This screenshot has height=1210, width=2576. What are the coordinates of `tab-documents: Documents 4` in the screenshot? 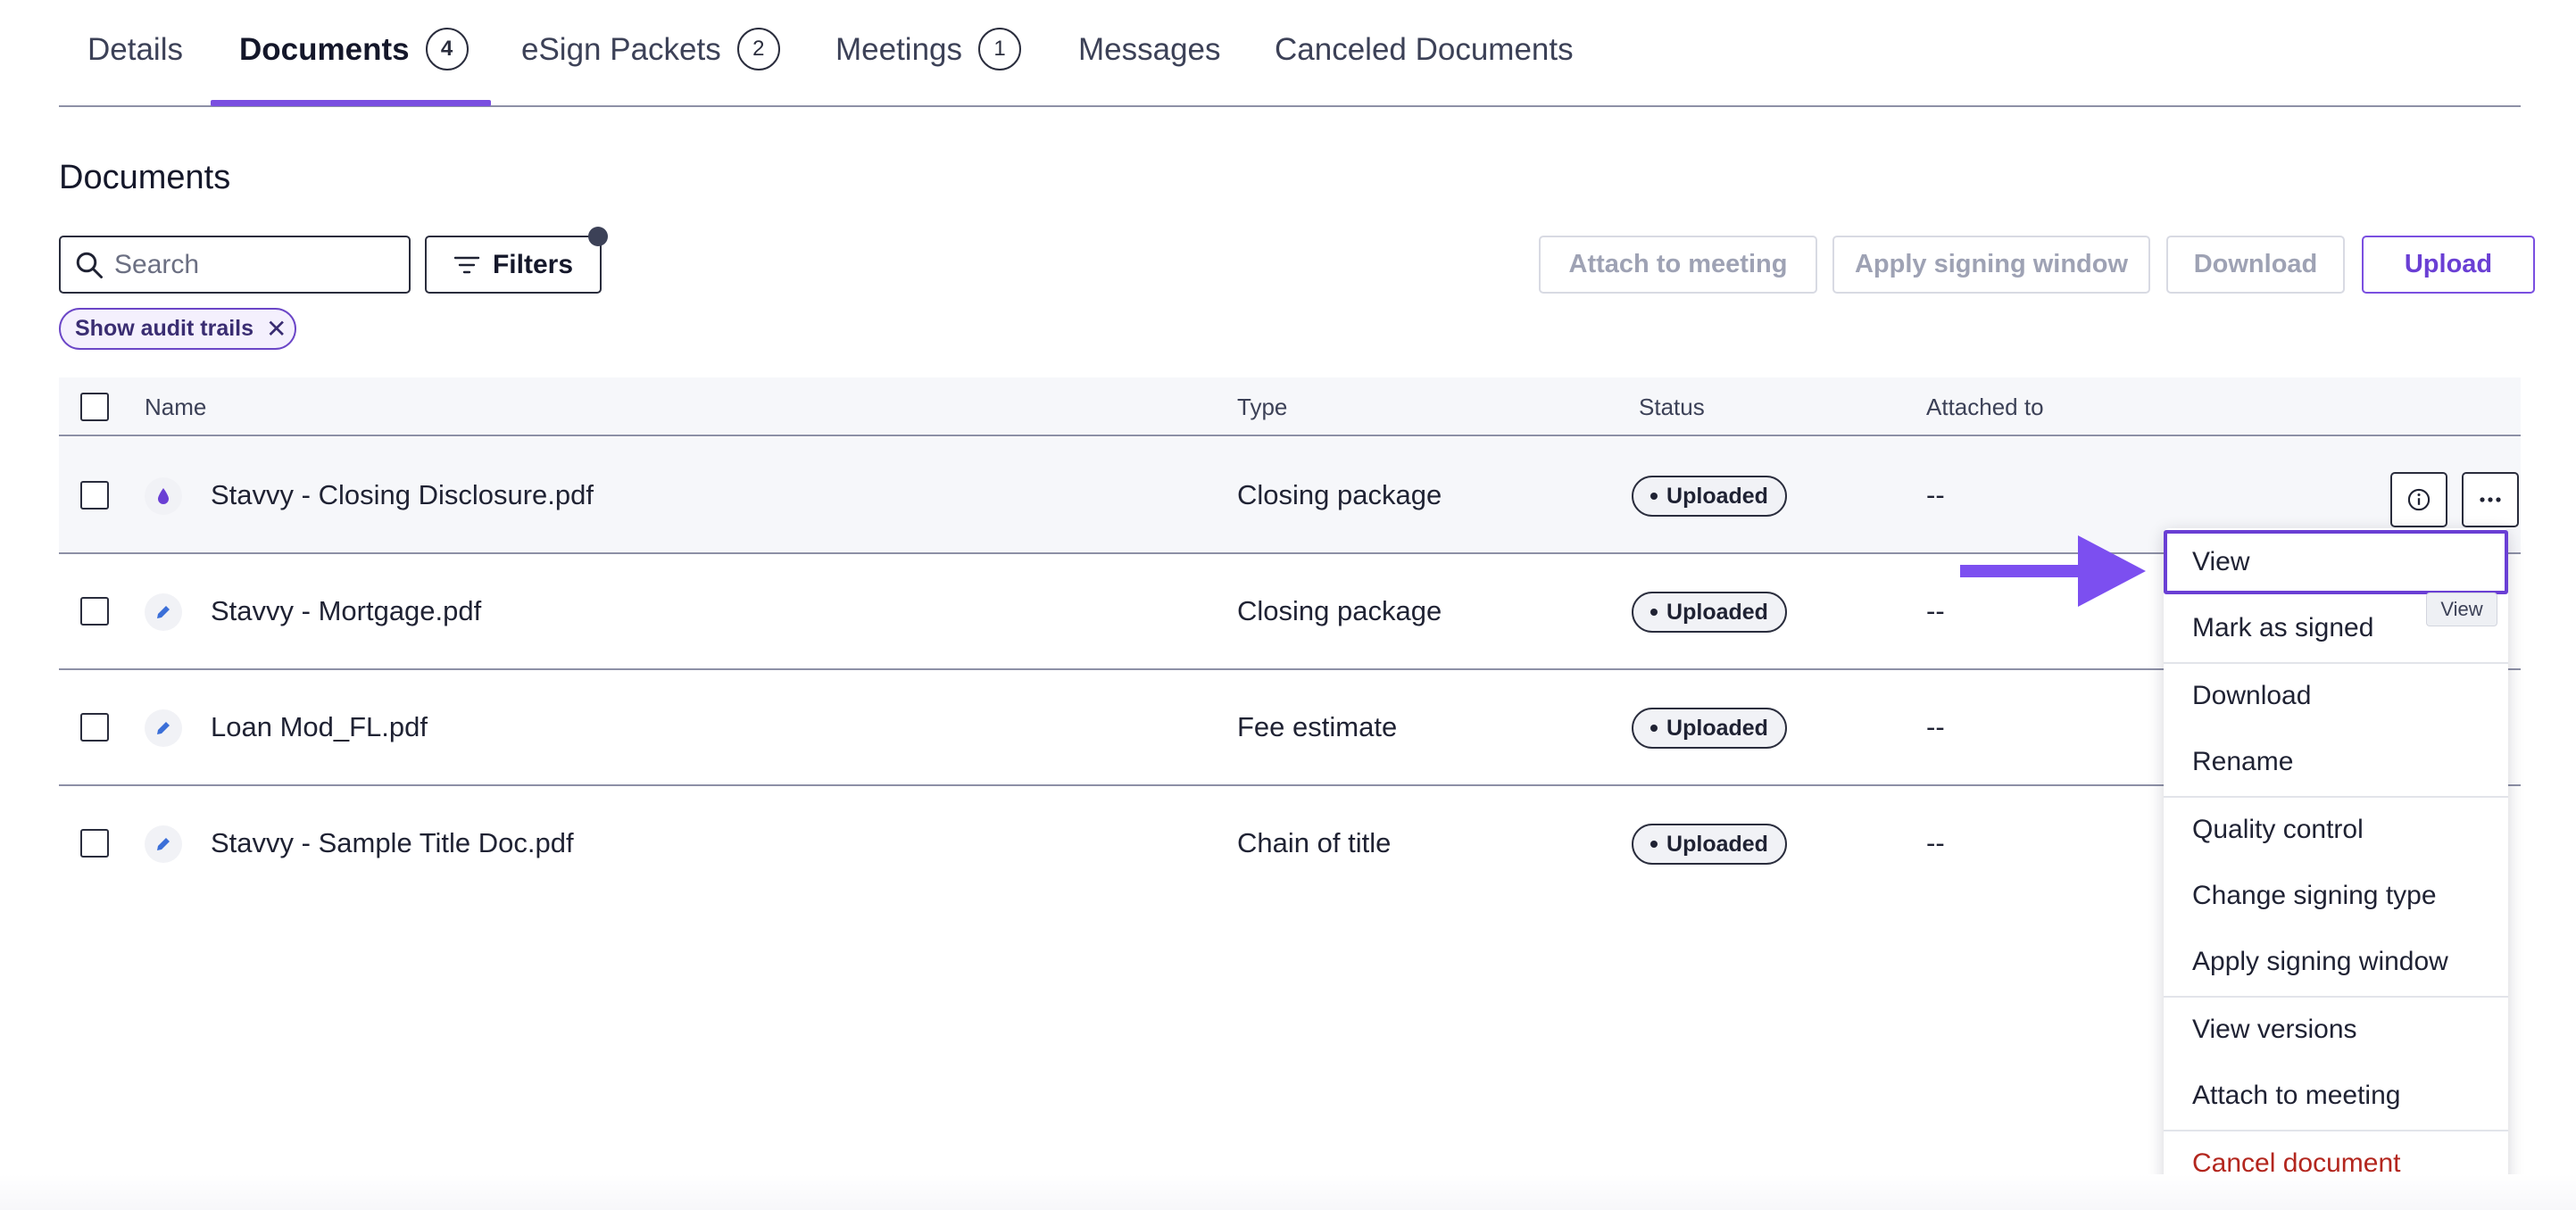 It's located at (354, 67).